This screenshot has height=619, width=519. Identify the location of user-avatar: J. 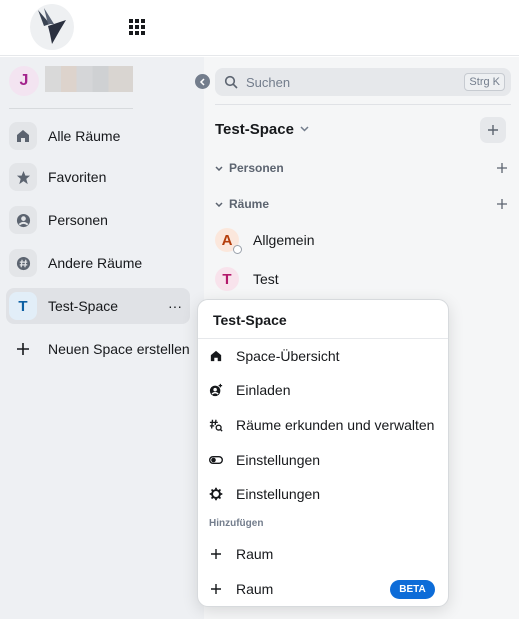
(24, 81).